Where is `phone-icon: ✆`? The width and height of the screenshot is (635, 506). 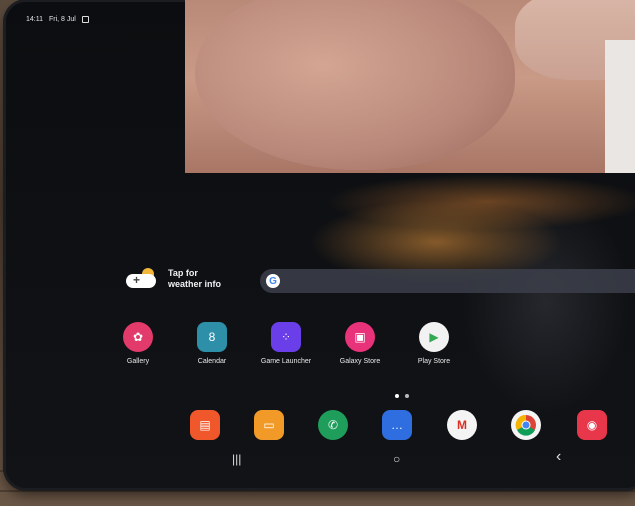 phone-icon: ✆ is located at coordinates (333, 425).